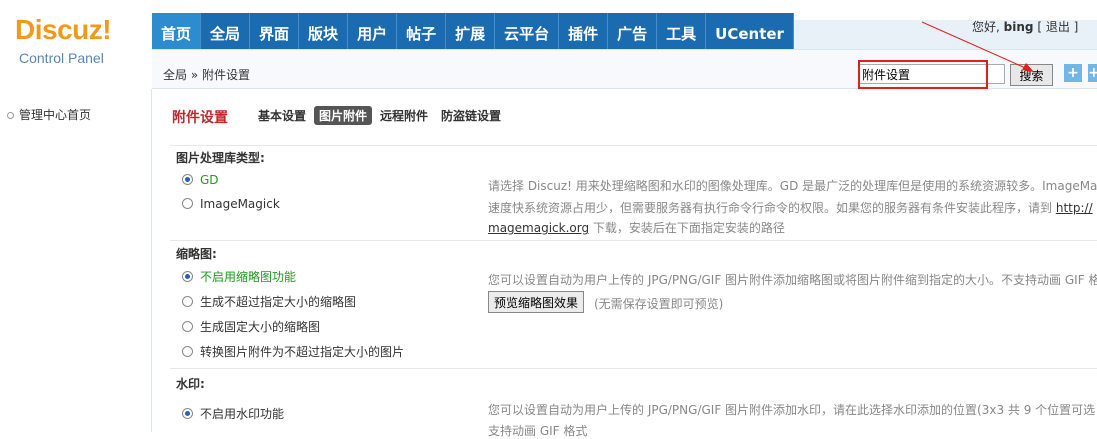 Image resolution: width=1097 pixels, height=439 pixels. What do you see at coordinates (471, 115) in the screenshot?
I see `subtab-hotlink: 防盗链设置` at bounding box center [471, 115].